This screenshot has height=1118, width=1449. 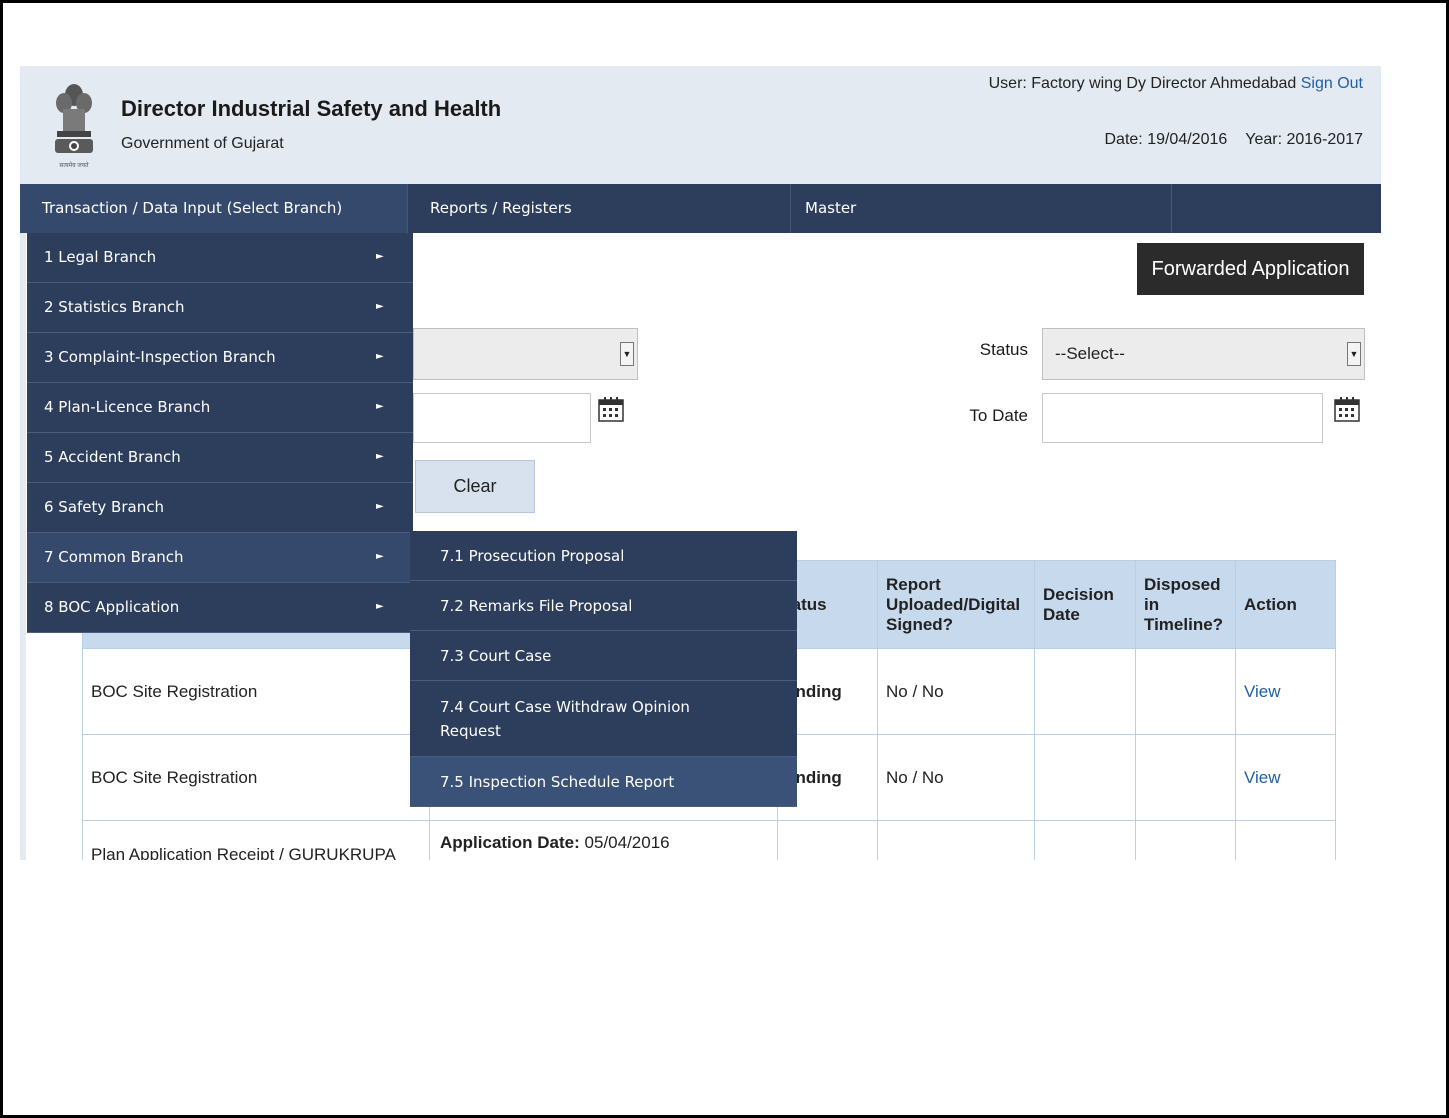 I want to click on status-select-value: --Select--, so click(x=1090, y=353).